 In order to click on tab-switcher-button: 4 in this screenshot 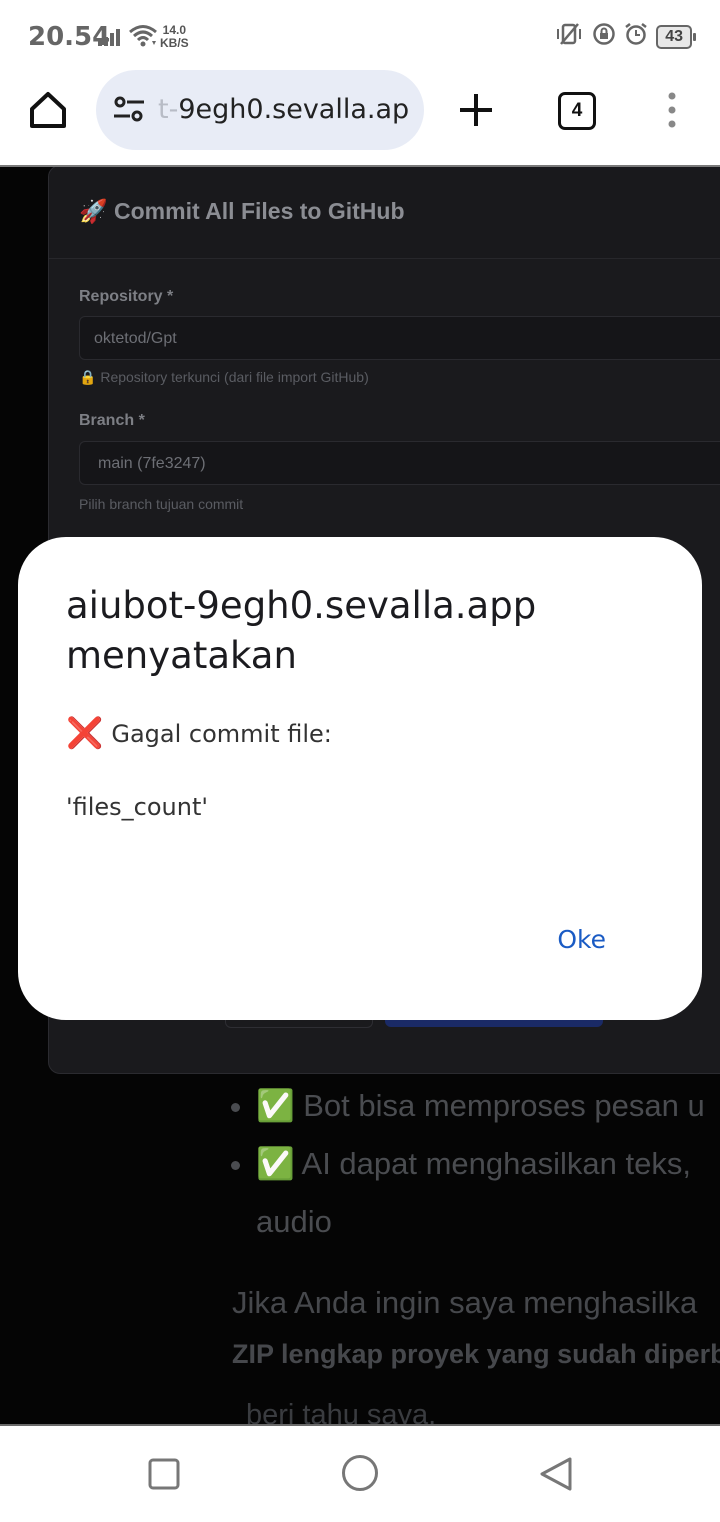, I will do `click(577, 111)`.